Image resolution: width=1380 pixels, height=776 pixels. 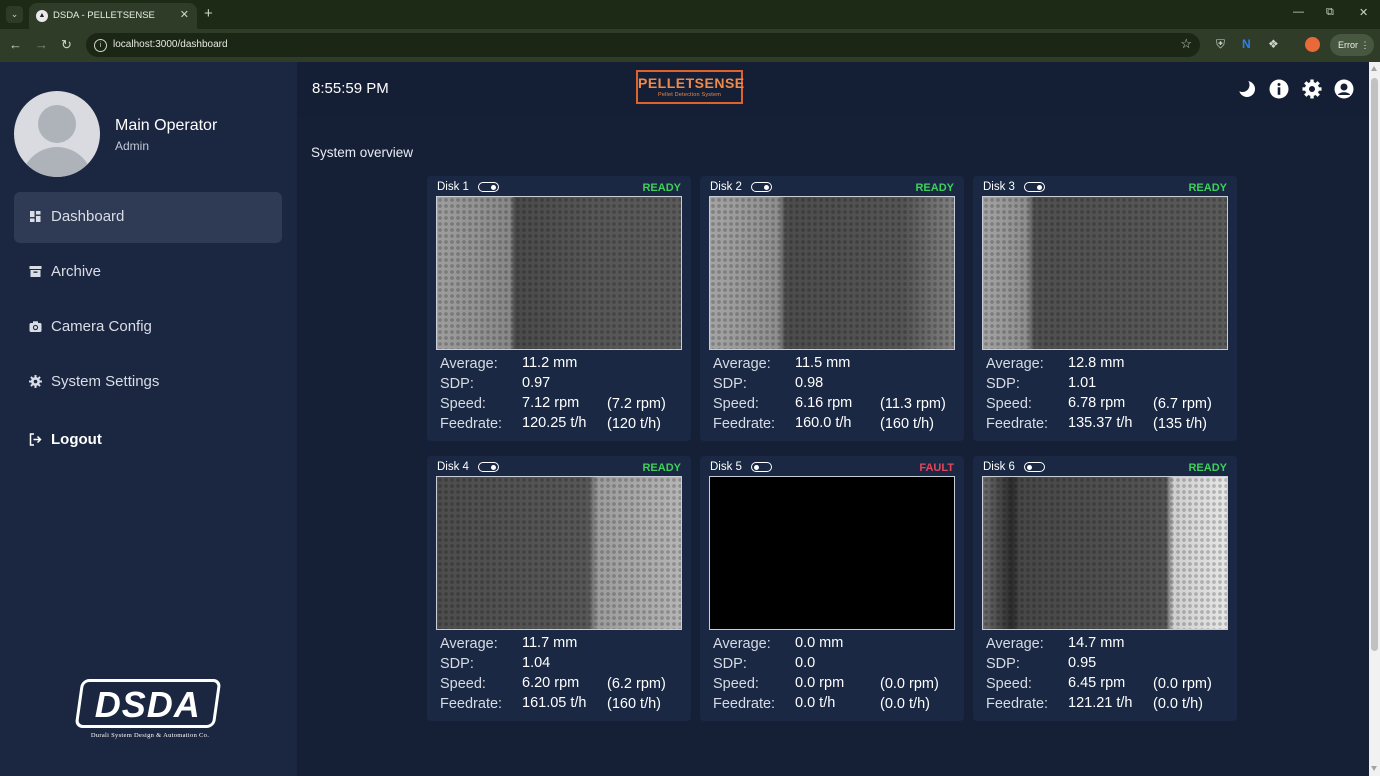 What do you see at coordinates (14, 14) in the screenshot?
I see `tab-search-chevron-icon: ⌄` at bounding box center [14, 14].